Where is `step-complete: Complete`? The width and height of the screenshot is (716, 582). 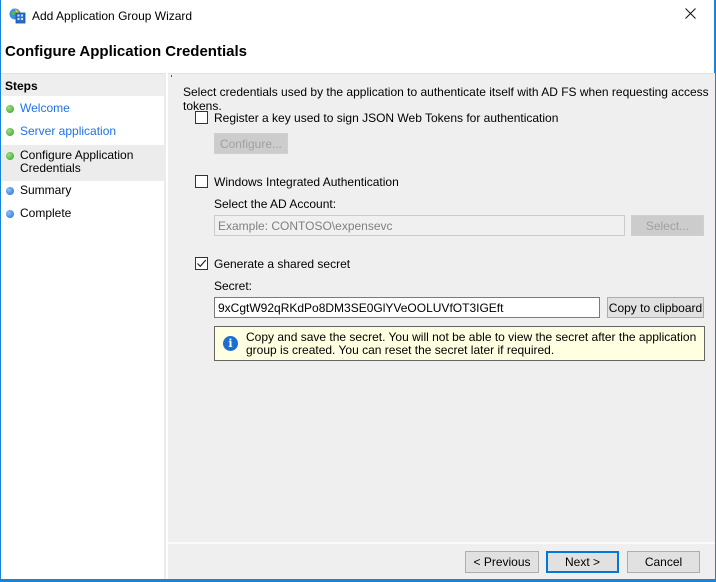
step-complete: Complete is located at coordinates (82, 215).